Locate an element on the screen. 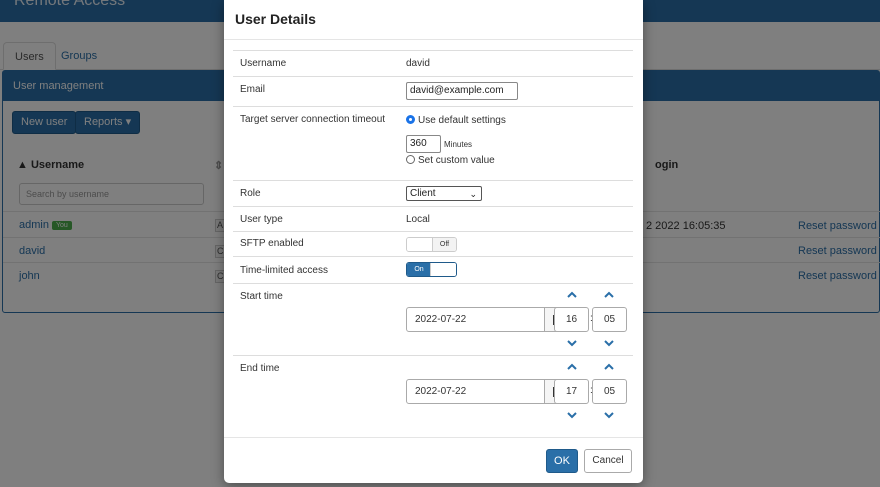  modal-footer-divider is located at coordinates (433, 437).